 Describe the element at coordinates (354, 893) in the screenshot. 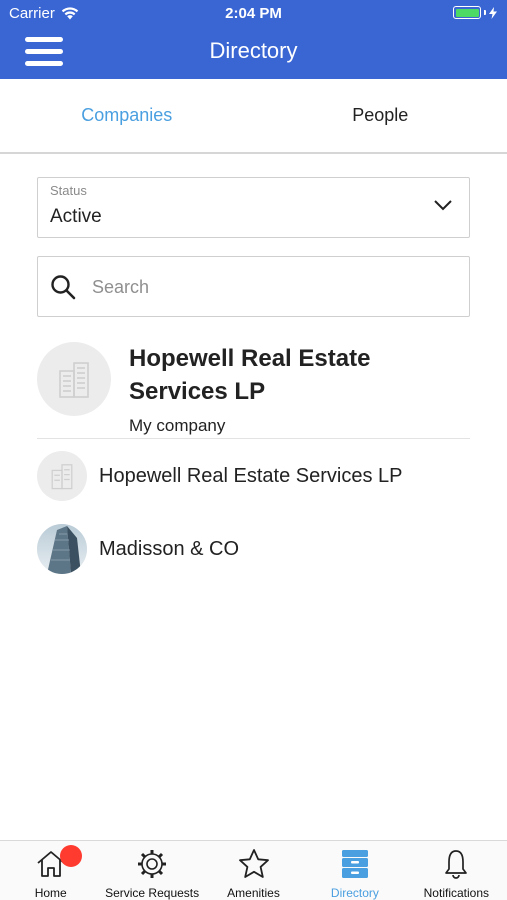

I see `nav-directory-label: Directory` at that location.